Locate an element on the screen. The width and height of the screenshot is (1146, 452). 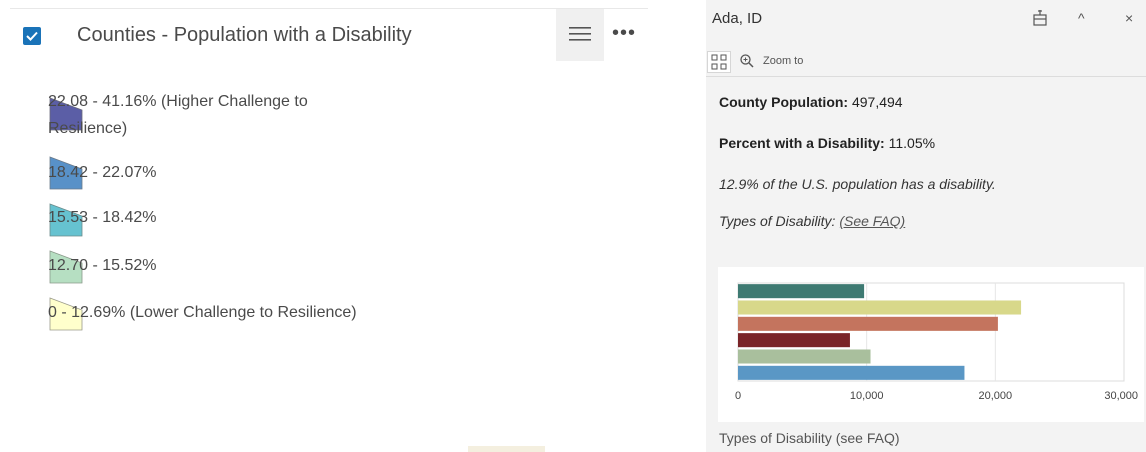
map-thumbnail-edge is located at coordinates (506, 449).